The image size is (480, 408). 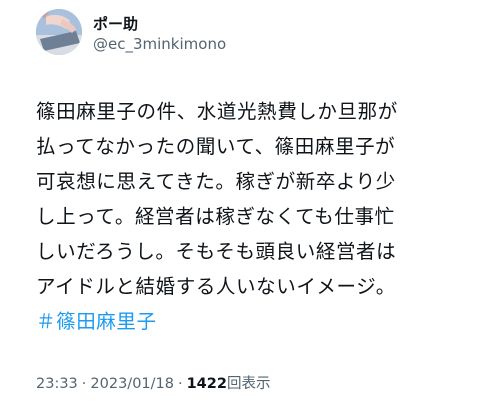 What do you see at coordinates (216, 251) in the screenshot?
I see `tweet-text-line: しいだろうし。そもそも頭良い経営者は` at bounding box center [216, 251].